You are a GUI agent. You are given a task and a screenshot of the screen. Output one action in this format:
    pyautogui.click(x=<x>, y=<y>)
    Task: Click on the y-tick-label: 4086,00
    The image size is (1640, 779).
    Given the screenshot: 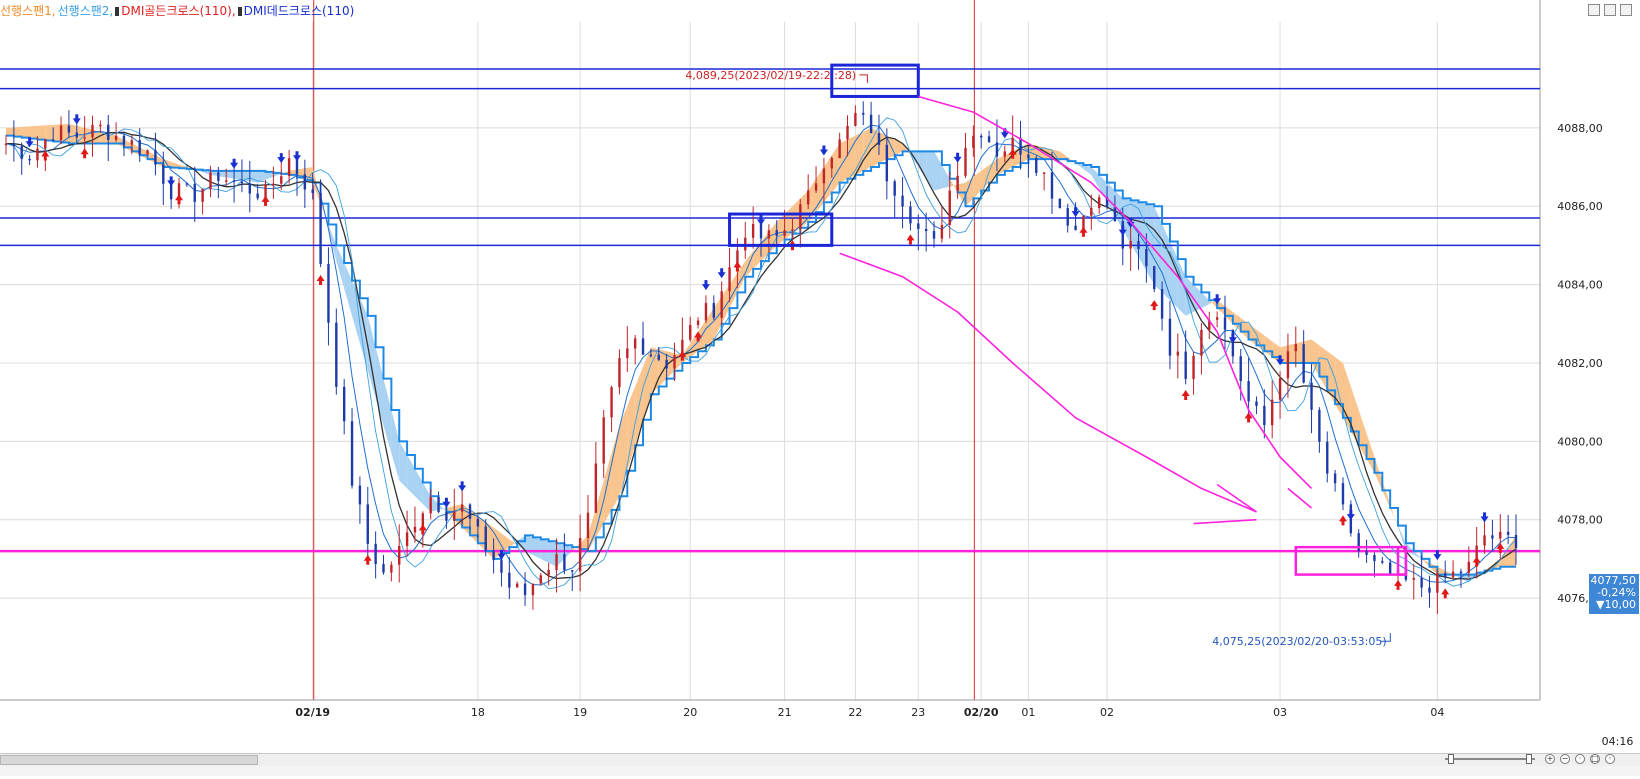 What is the action you would take?
    pyautogui.click(x=1580, y=206)
    